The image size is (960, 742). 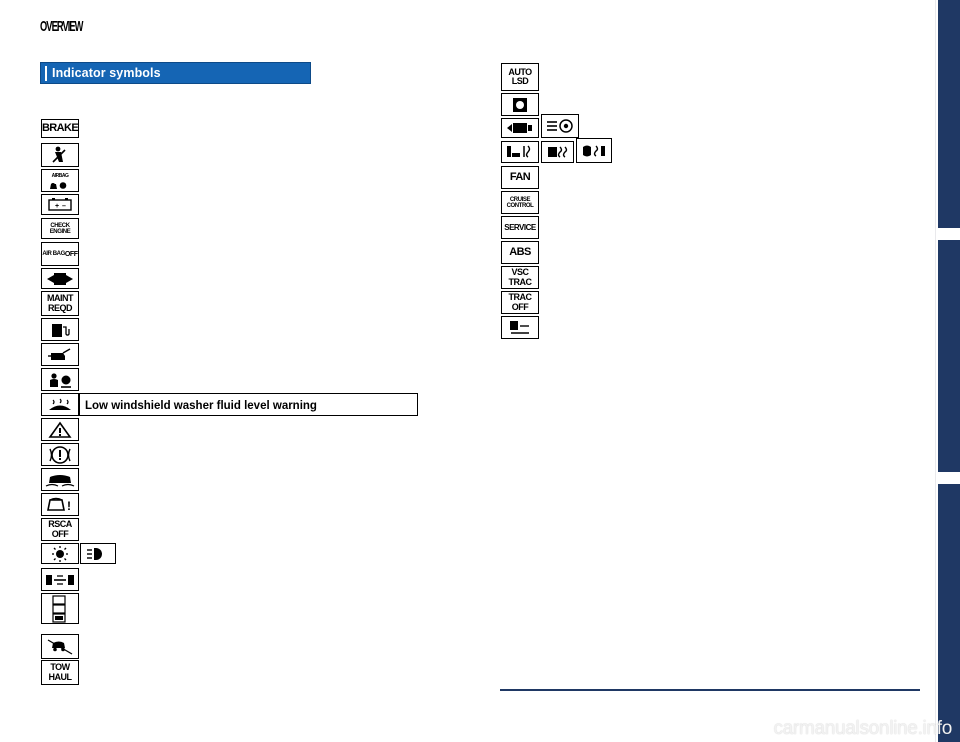 I want to click on symbol-seat-heater-indicator, so click(x=520, y=152).